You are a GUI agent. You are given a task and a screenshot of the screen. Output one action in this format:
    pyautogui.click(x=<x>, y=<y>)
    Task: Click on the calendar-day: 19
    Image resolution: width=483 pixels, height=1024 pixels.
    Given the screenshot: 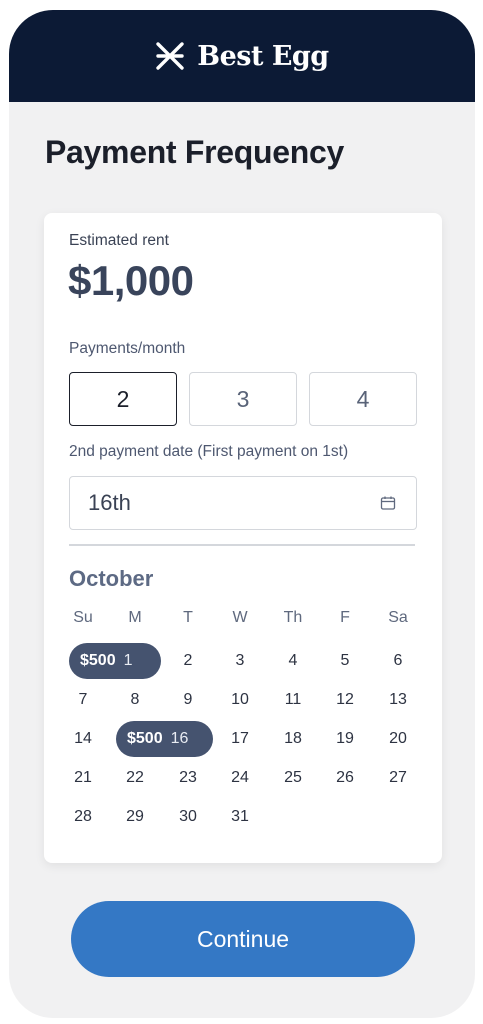 What is the action you would take?
    pyautogui.click(x=345, y=738)
    